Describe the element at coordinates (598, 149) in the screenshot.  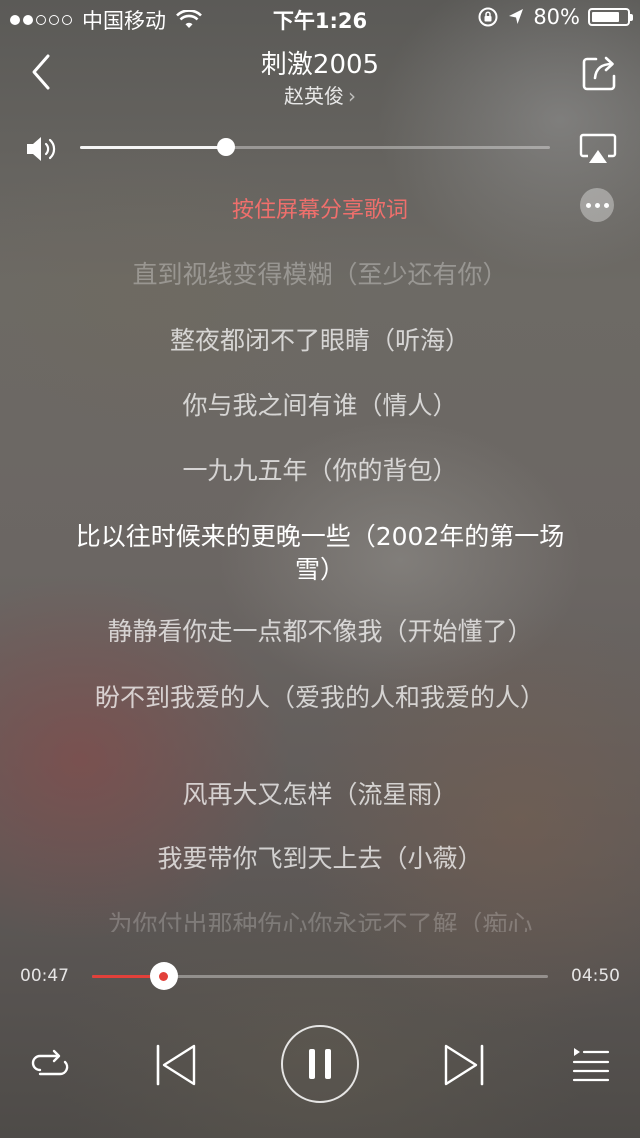
I see `airplay-icon` at that location.